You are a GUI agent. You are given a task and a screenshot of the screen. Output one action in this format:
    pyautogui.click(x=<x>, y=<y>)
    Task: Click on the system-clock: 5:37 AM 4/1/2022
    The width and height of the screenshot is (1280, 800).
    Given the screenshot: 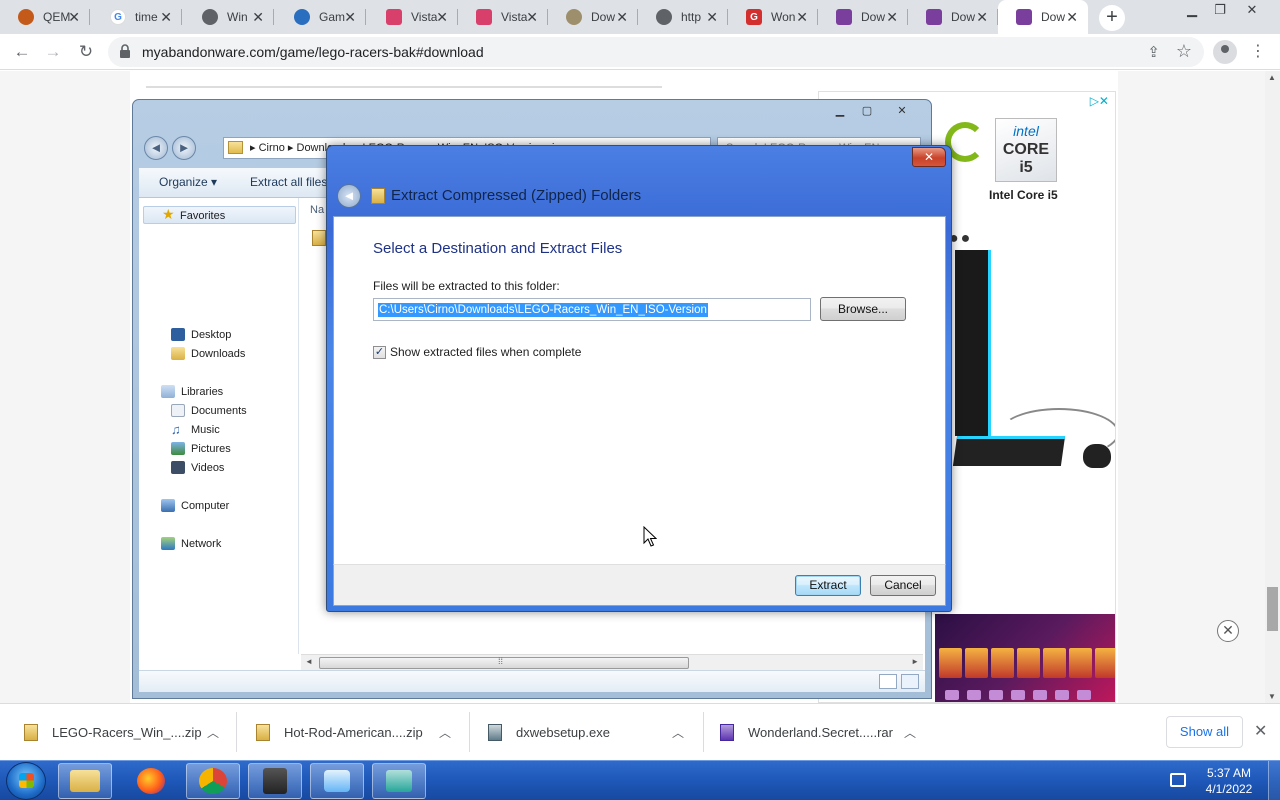 What is the action you would take?
    pyautogui.click(x=1229, y=781)
    